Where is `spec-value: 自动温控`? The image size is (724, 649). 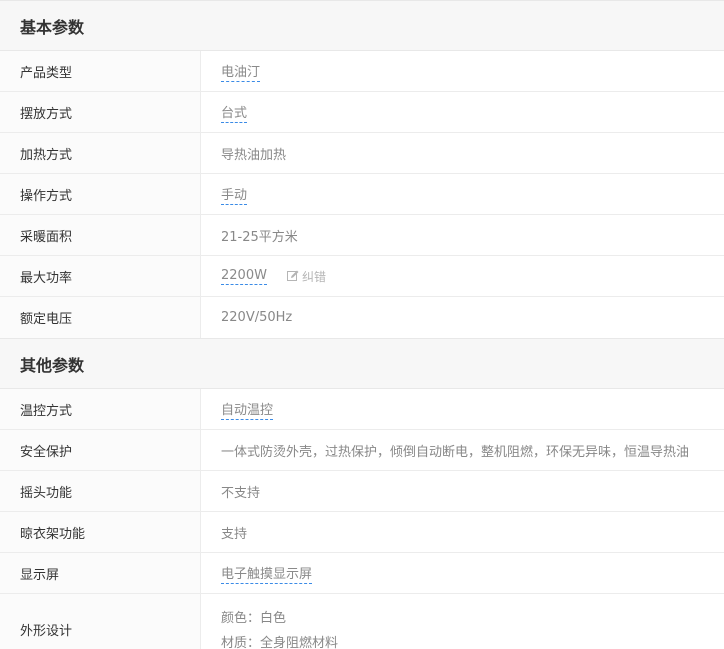 spec-value: 自动温控 is located at coordinates (462, 409).